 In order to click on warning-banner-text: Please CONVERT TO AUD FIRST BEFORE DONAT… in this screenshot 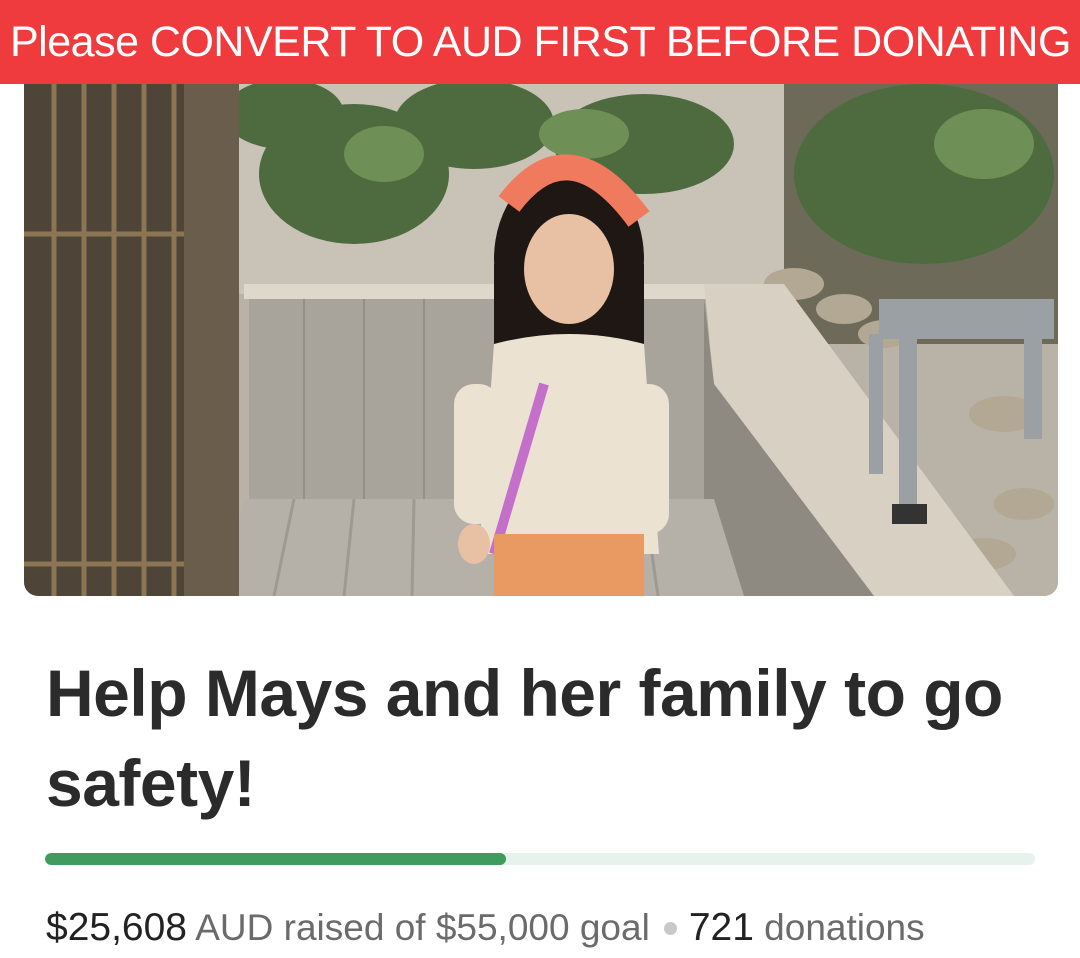, I will do `click(540, 42)`.